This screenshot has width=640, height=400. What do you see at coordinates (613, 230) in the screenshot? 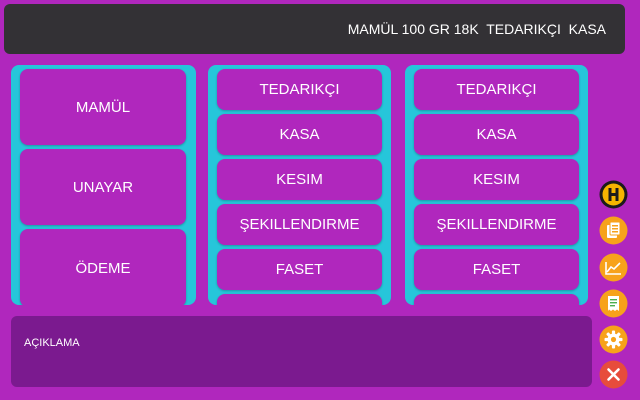
I see `documents-icon` at bounding box center [613, 230].